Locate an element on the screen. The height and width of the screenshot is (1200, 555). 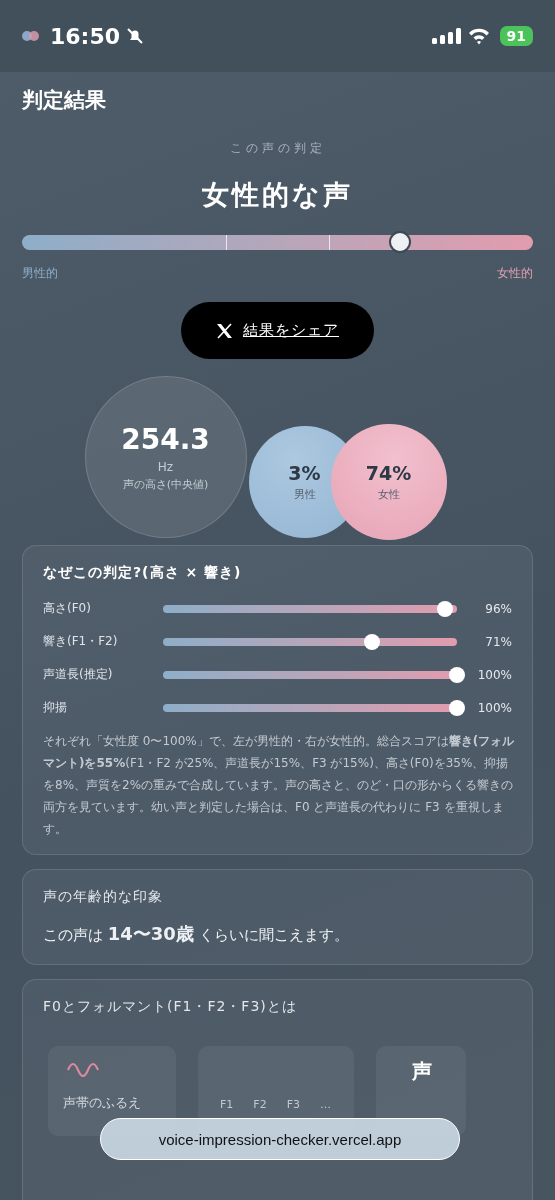
stat-label: 女性 is located at coordinates (388, 494).